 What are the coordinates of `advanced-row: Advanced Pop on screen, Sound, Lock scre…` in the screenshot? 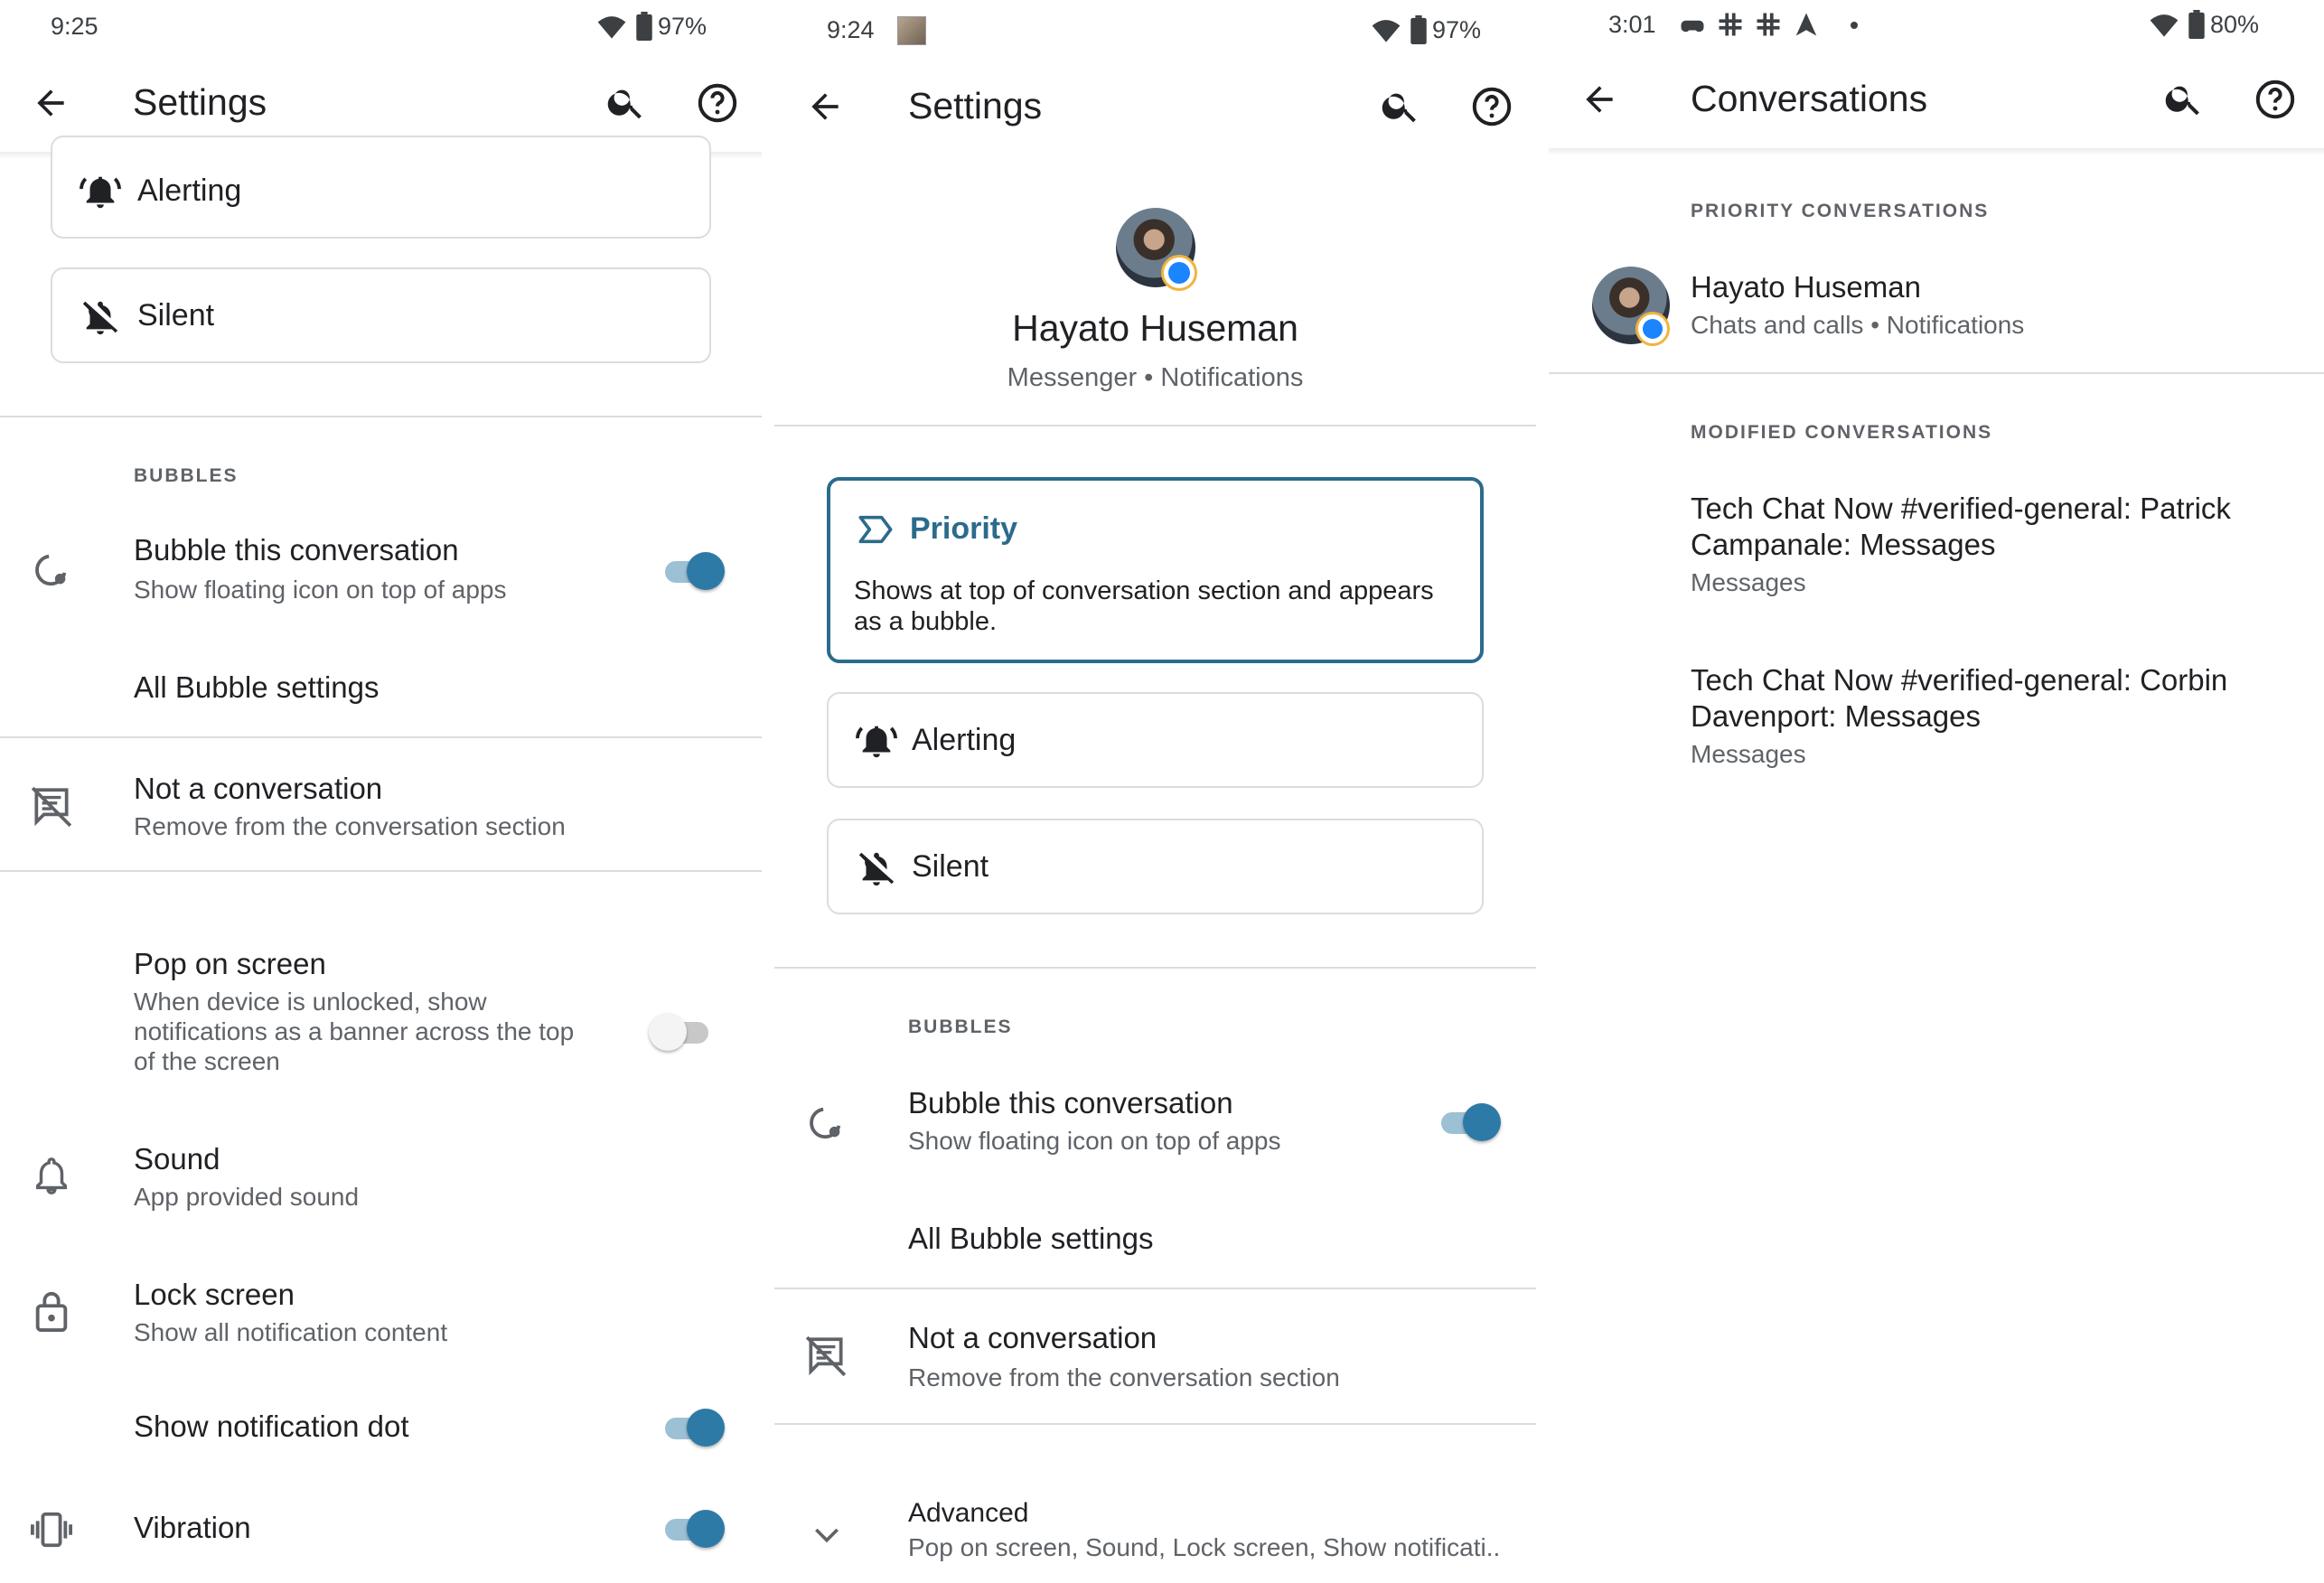 It's located at (1155, 1529).